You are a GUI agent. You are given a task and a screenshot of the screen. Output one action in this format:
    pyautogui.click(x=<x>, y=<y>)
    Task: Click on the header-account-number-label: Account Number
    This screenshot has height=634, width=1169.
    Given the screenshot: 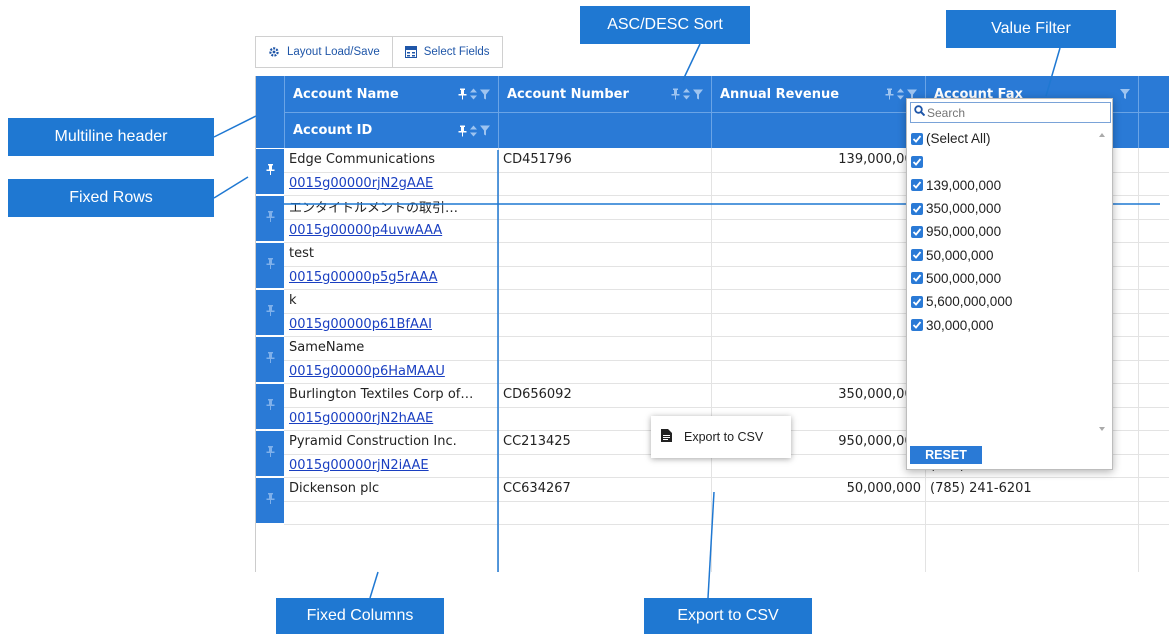 What is the action you would take?
    pyautogui.click(x=568, y=94)
    